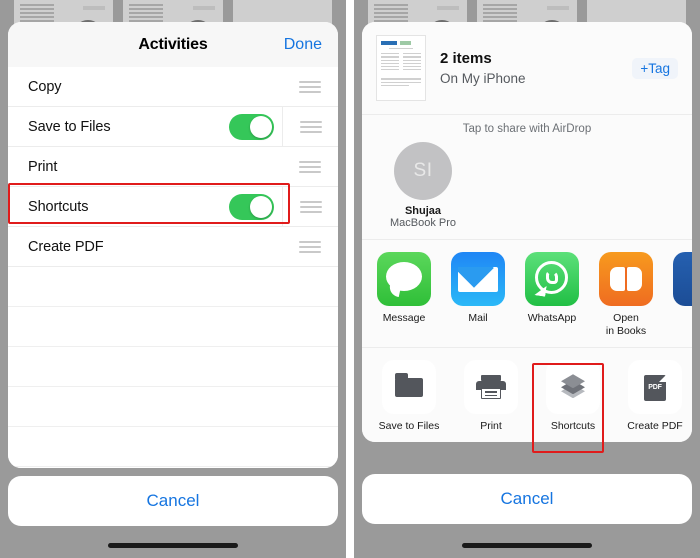  I want to click on share-app-mail: Mail, so click(478, 294).